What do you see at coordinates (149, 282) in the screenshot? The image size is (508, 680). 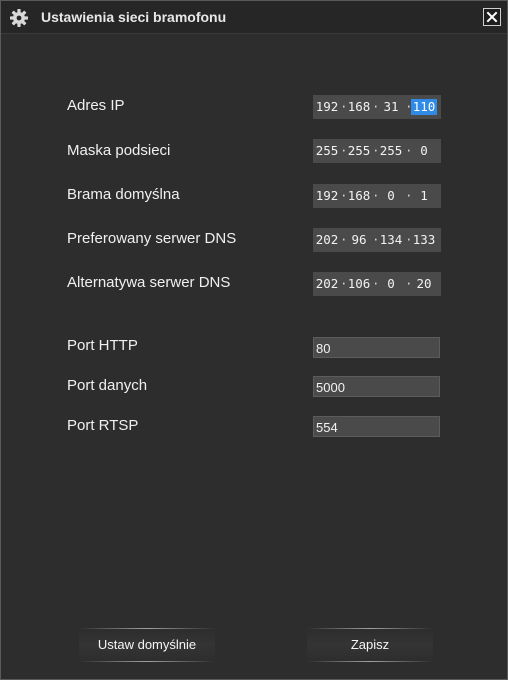 I see `alternate-dns-label: Alternatywa serwer DNS` at bounding box center [149, 282].